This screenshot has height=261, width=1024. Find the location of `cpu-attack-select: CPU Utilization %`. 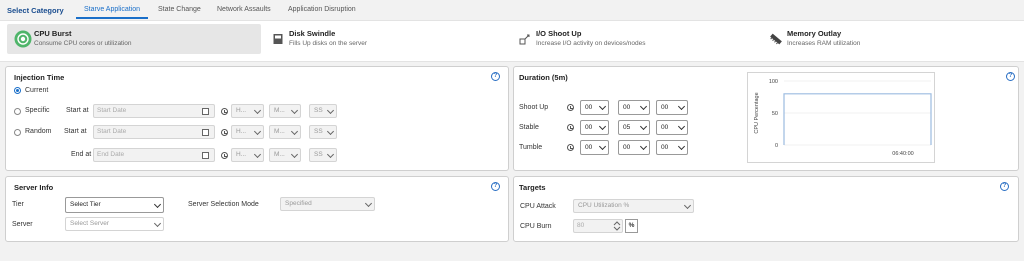

cpu-attack-select: CPU Utilization % is located at coordinates (633, 206).